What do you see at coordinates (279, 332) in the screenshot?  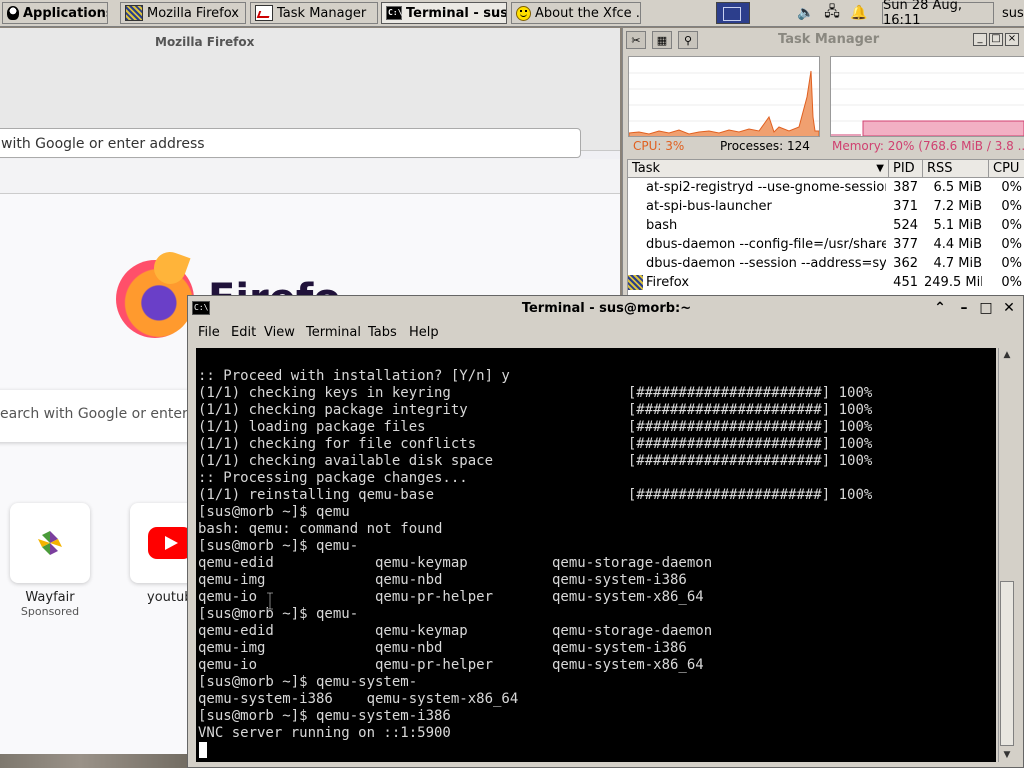 I see `menu-view: View` at bounding box center [279, 332].